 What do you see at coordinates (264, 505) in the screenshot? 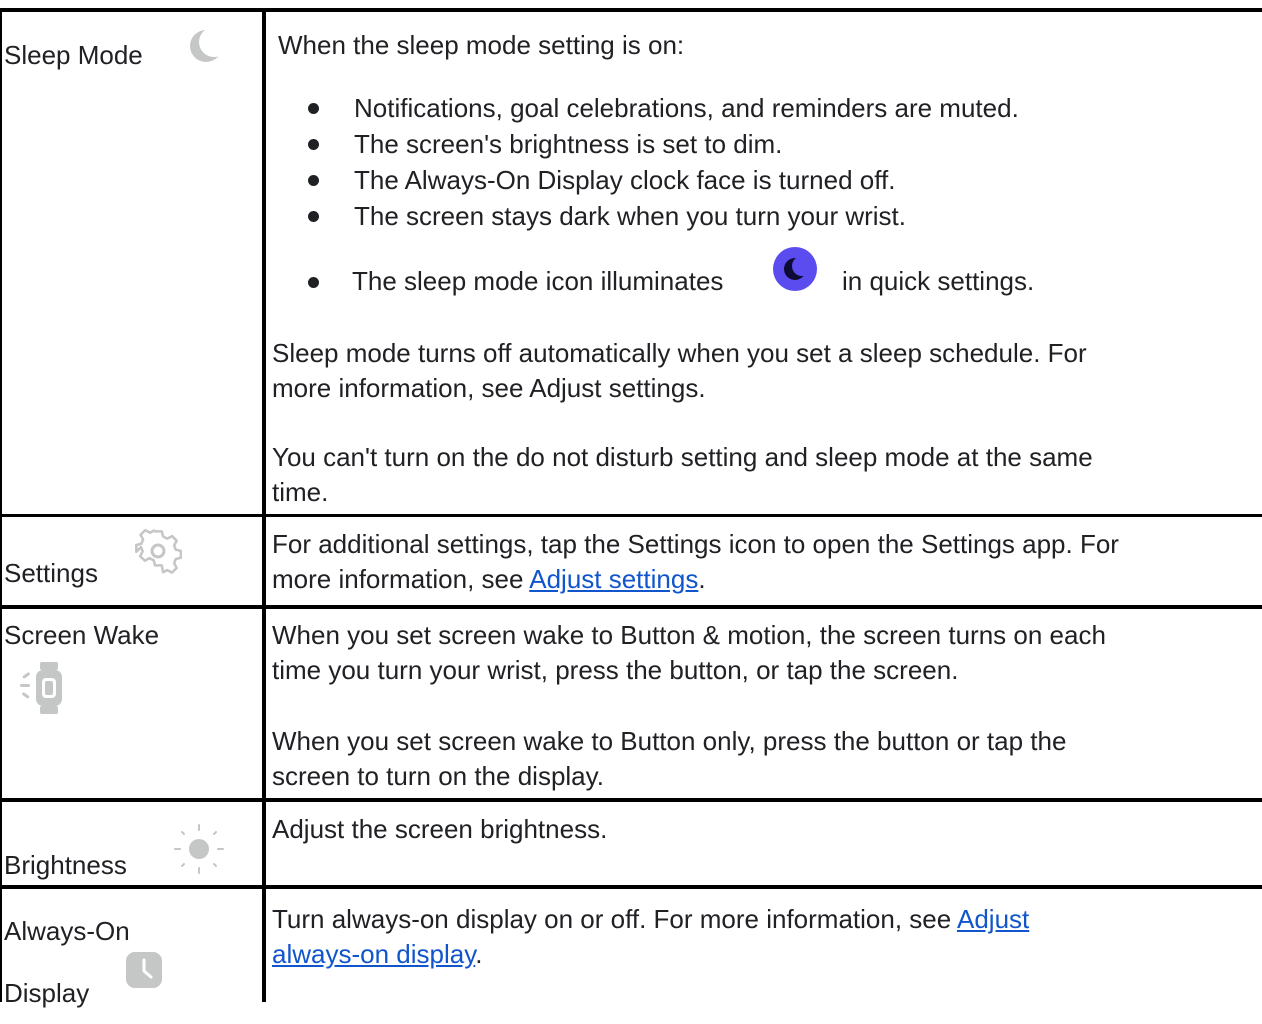
I see `column-divider` at bounding box center [264, 505].